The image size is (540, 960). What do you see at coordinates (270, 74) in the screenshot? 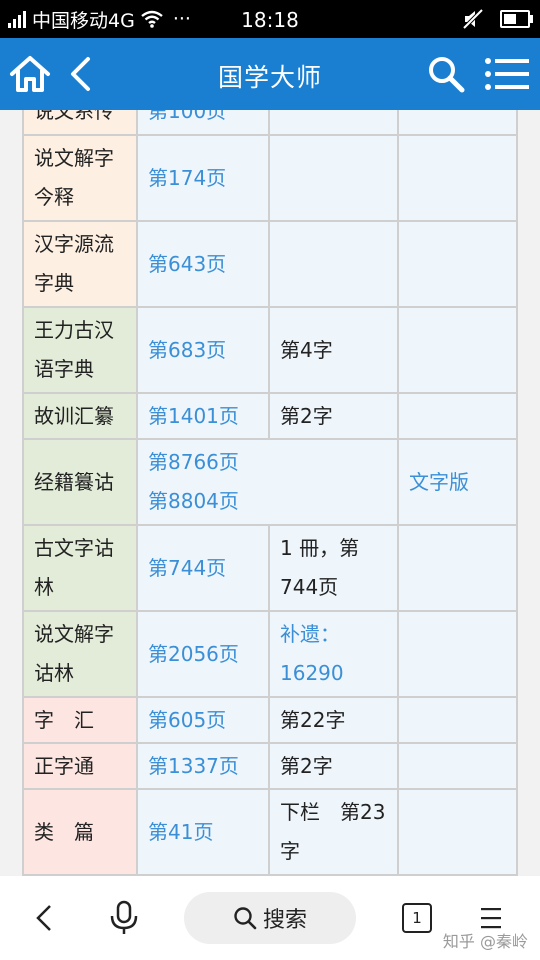
I see `app-header: 国学大师` at bounding box center [270, 74].